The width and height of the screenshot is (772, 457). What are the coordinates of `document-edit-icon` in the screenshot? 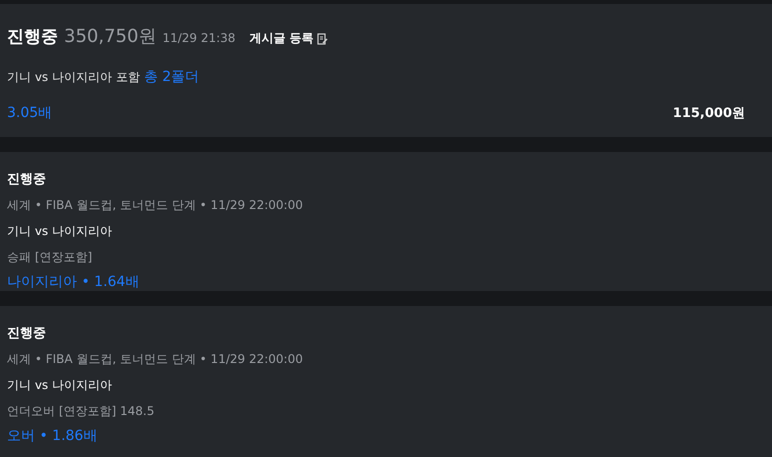 It's located at (322, 38).